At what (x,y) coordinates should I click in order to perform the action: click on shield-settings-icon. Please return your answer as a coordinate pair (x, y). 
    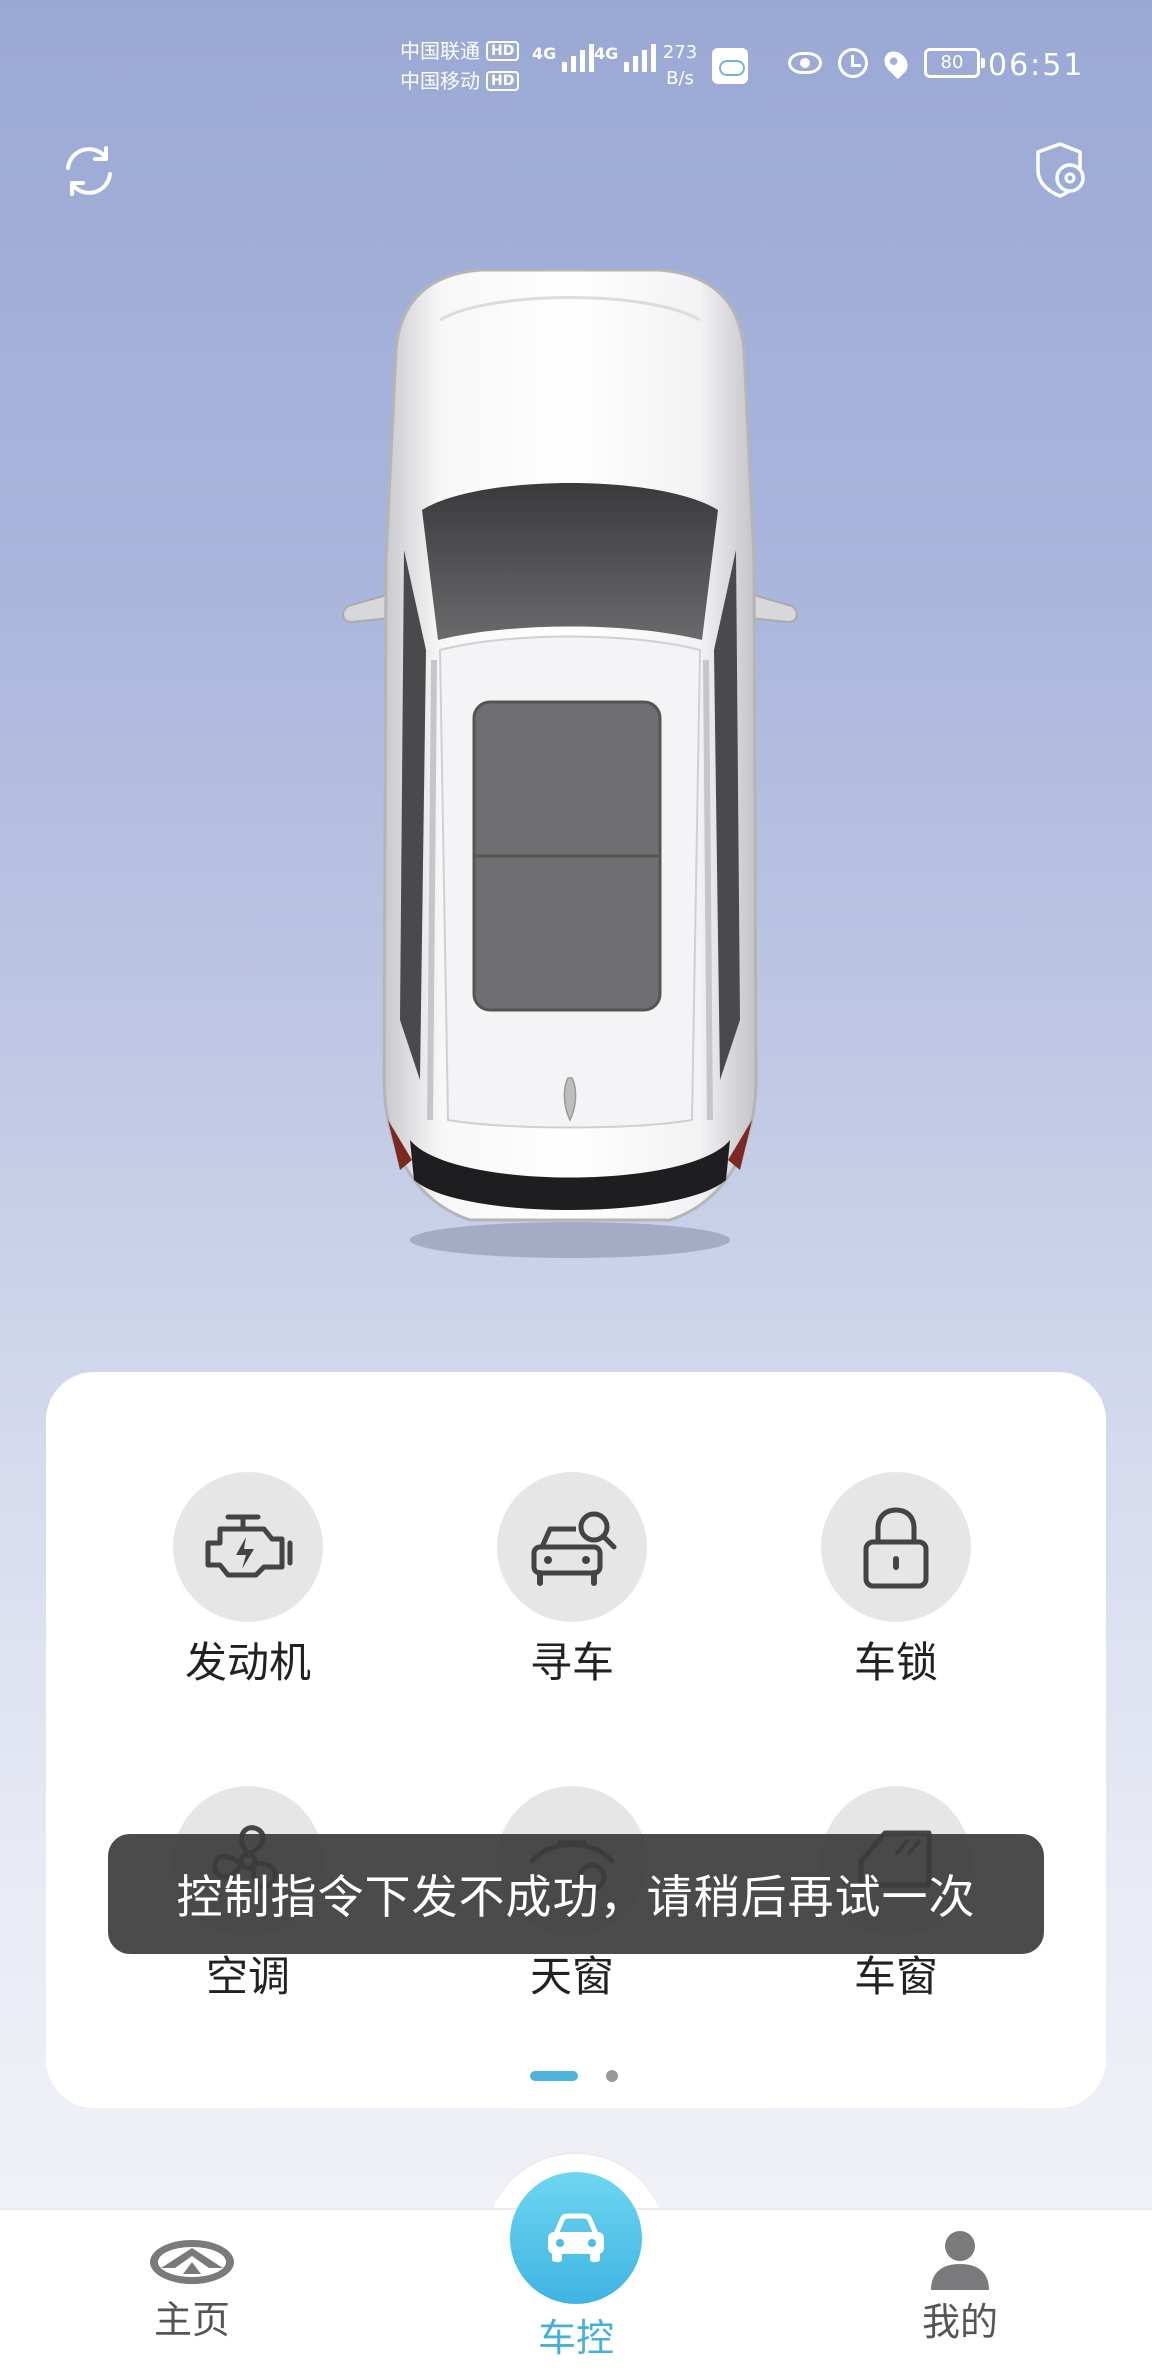
    Looking at the image, I should click on (1060, 170).